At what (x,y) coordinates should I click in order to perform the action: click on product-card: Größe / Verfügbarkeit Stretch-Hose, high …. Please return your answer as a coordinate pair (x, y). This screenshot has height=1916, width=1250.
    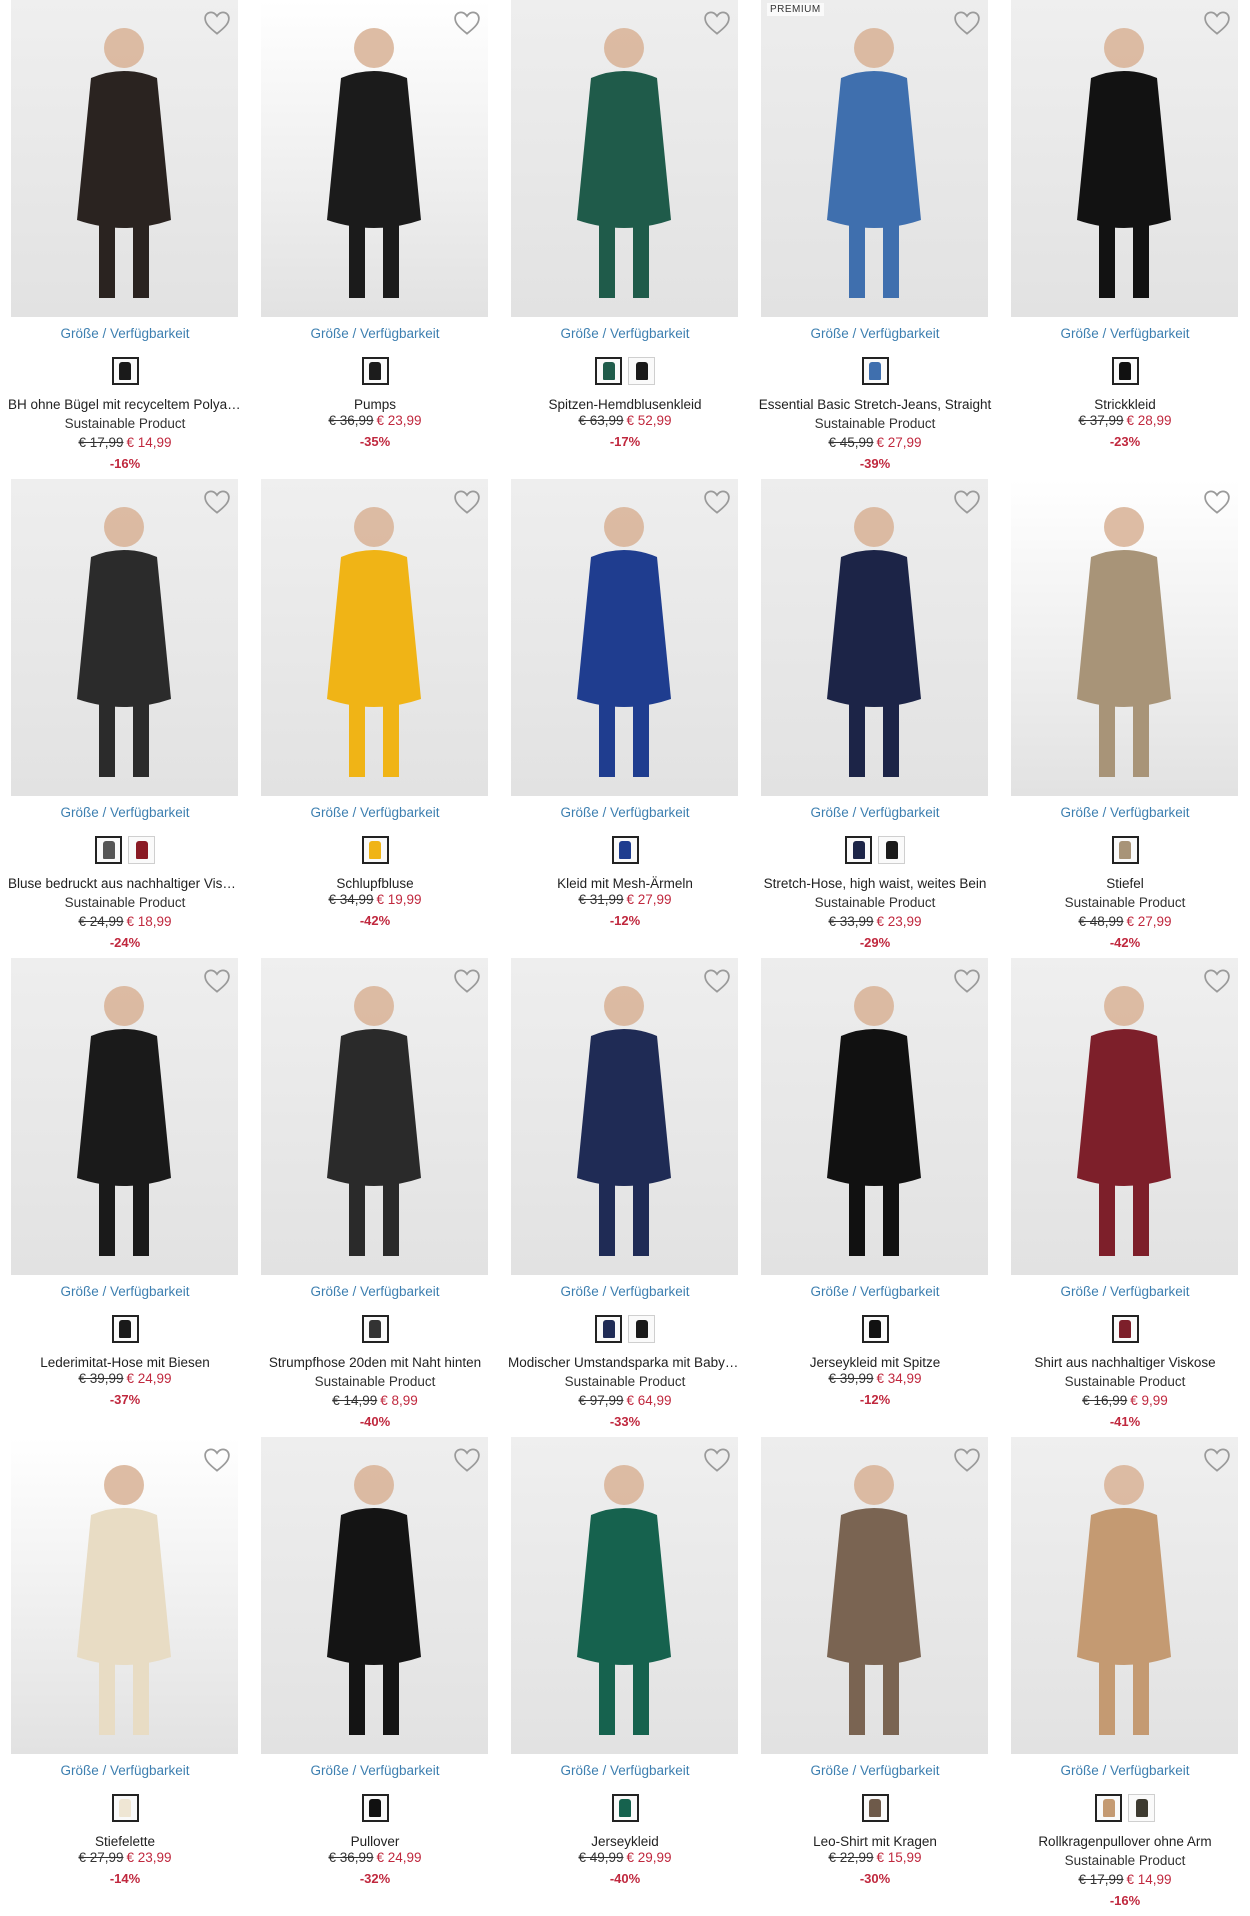
    Looking at the image, I should click on (875, 718).